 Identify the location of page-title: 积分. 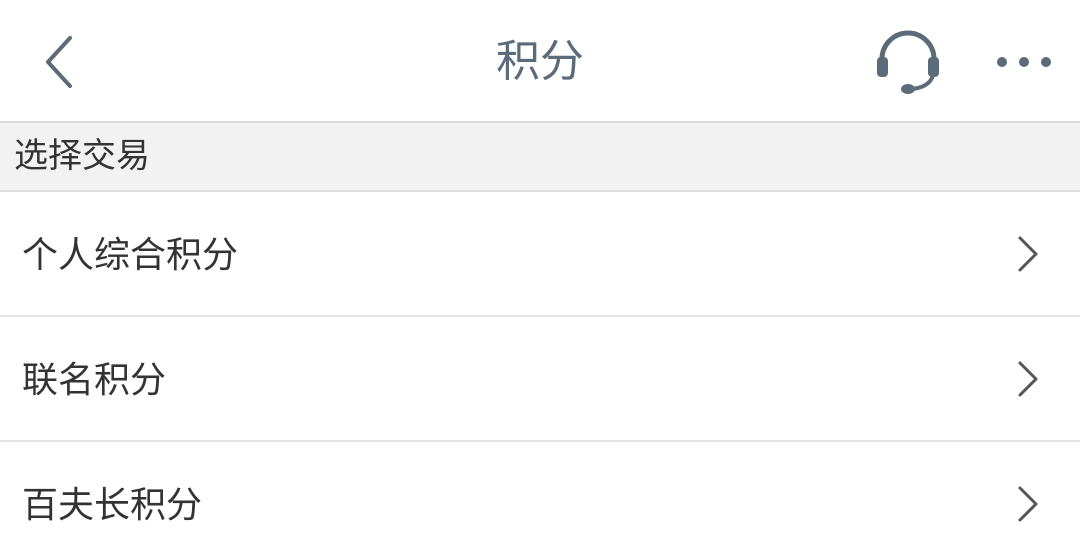
(540, 61).